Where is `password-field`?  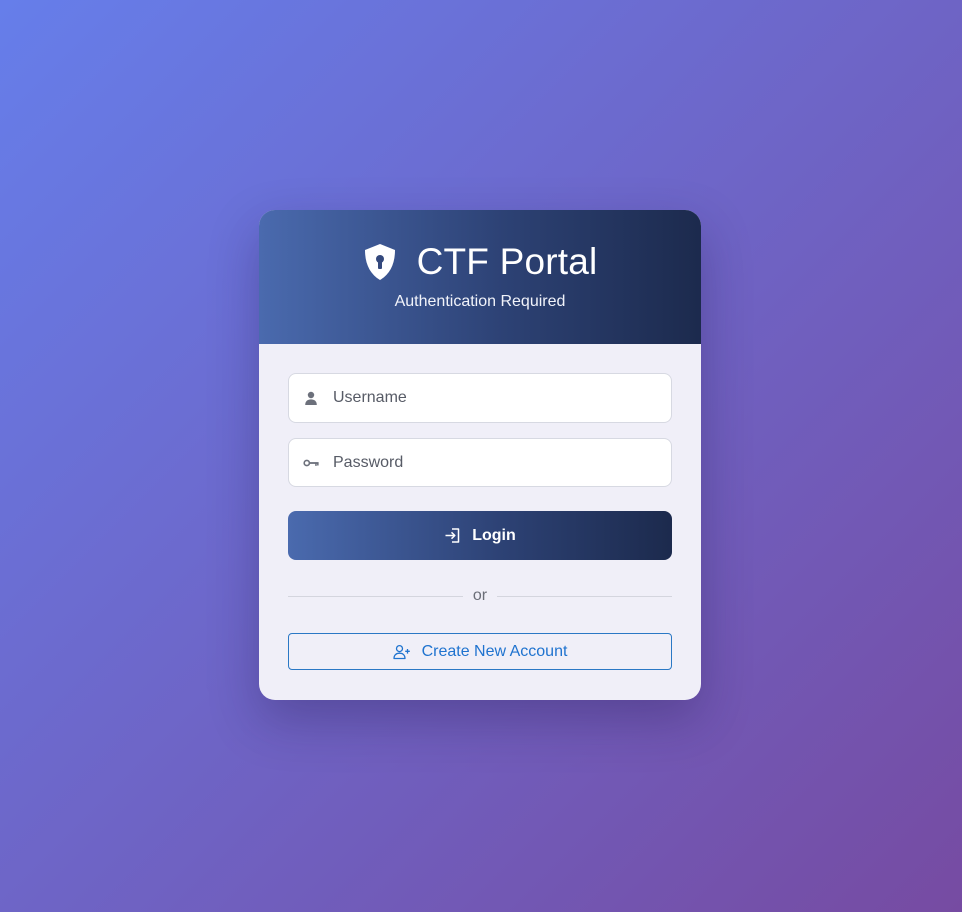 password-field is located at coordinates (480, 462).